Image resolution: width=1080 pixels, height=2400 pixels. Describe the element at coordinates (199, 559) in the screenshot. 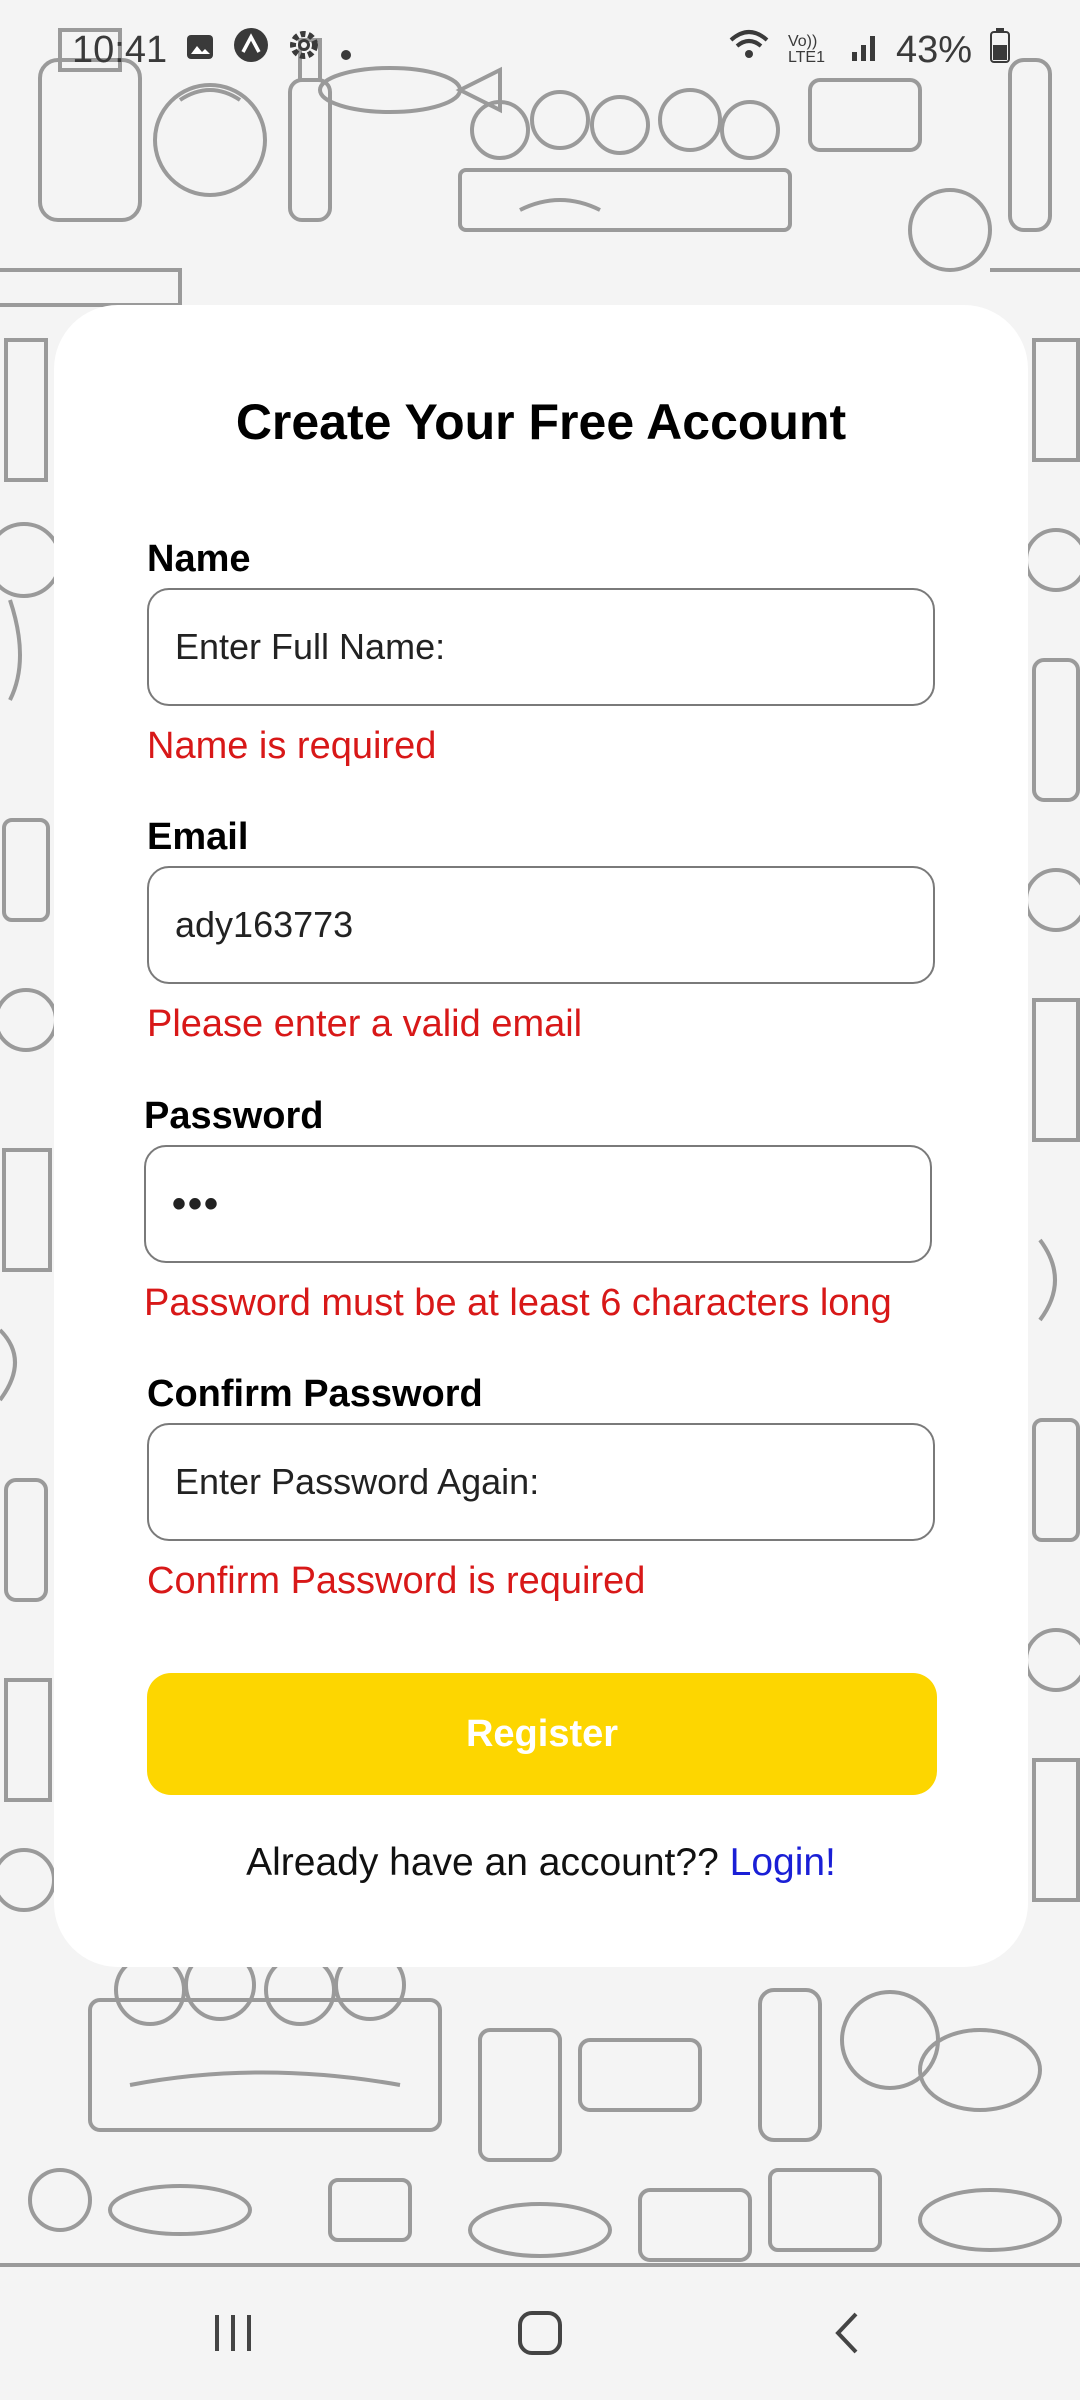

I see `name-label: Name` at that location.